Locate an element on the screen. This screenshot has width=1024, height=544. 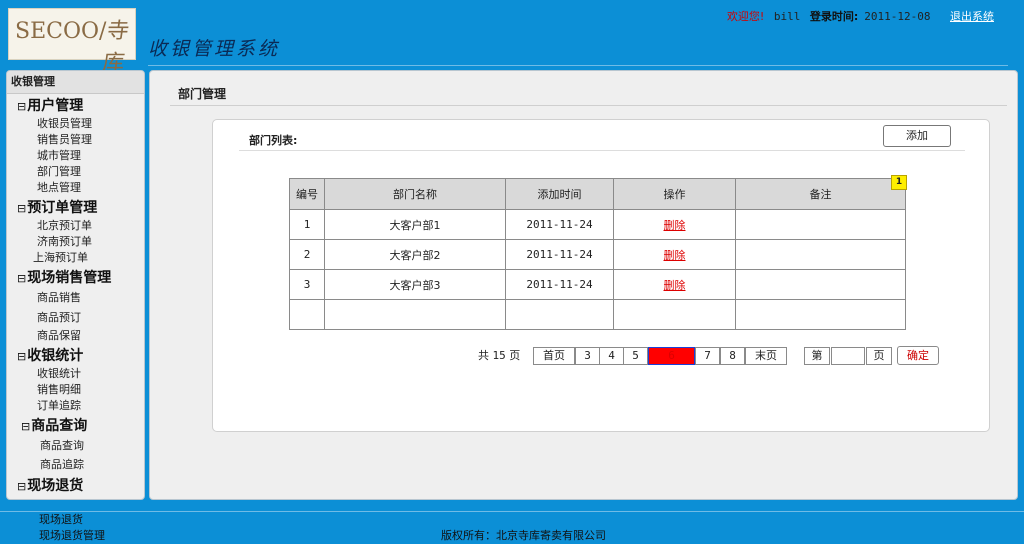
logo: SECOO/ 寺库 is located at coordinates (72, 42).